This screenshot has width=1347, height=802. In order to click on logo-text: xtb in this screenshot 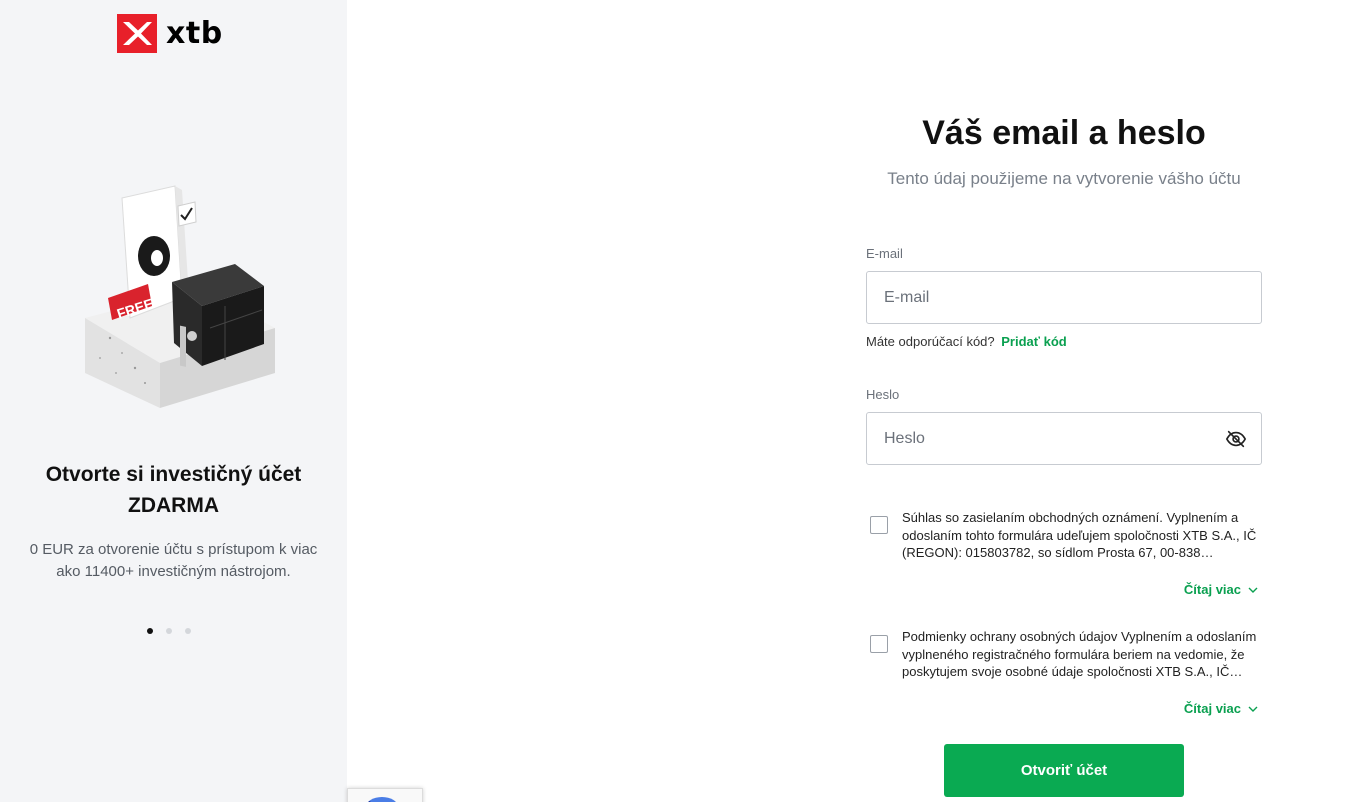, I will do `click(194, 33)`.